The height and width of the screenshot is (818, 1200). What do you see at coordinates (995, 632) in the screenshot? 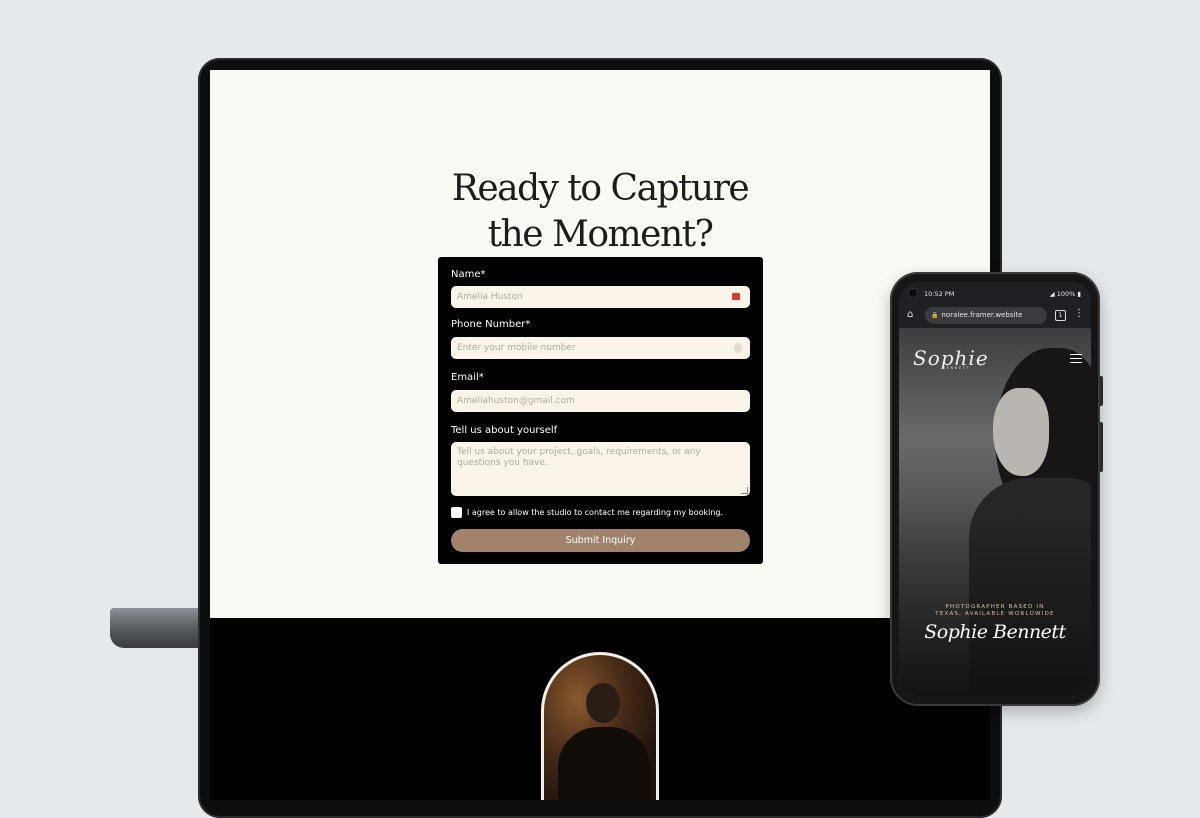
I see `hero-name: Sophie Bennett` at bounding box center [995, 632].